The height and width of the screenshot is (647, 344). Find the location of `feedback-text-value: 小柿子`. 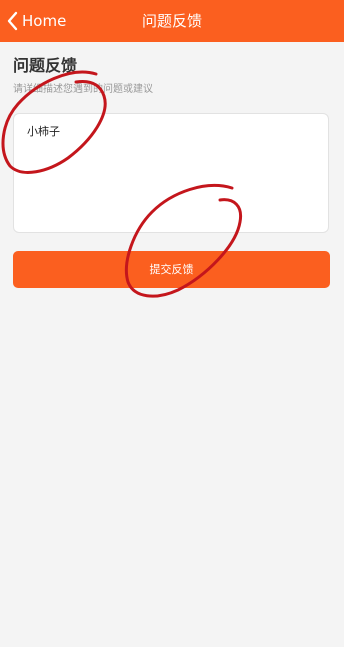

feedback-text-value: 小柿子 is located at coordinates (43, 131).